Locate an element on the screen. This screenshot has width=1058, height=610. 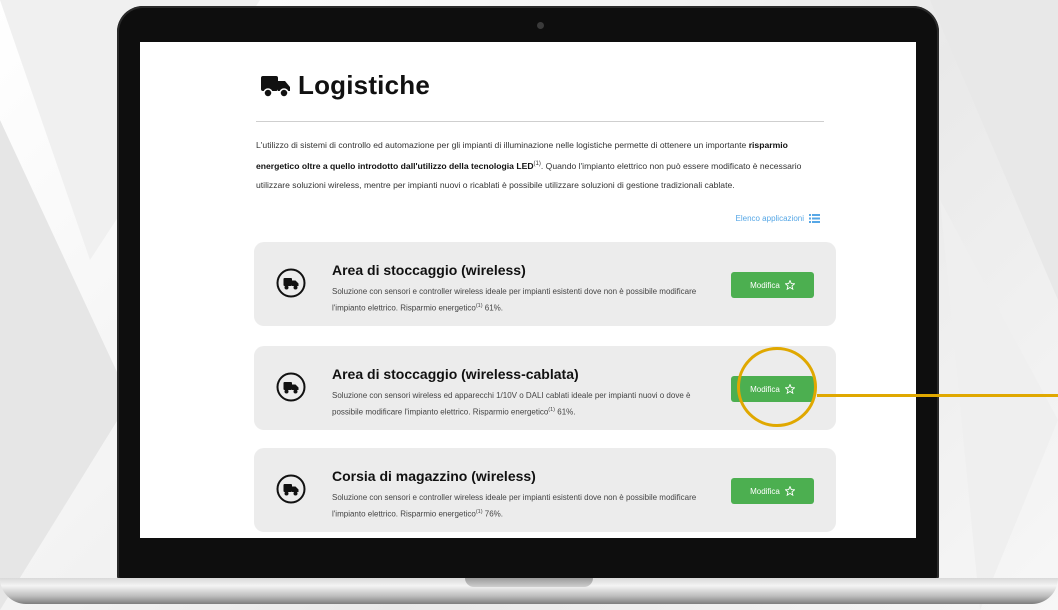
truck-icon is located at coordinates (275, 86).